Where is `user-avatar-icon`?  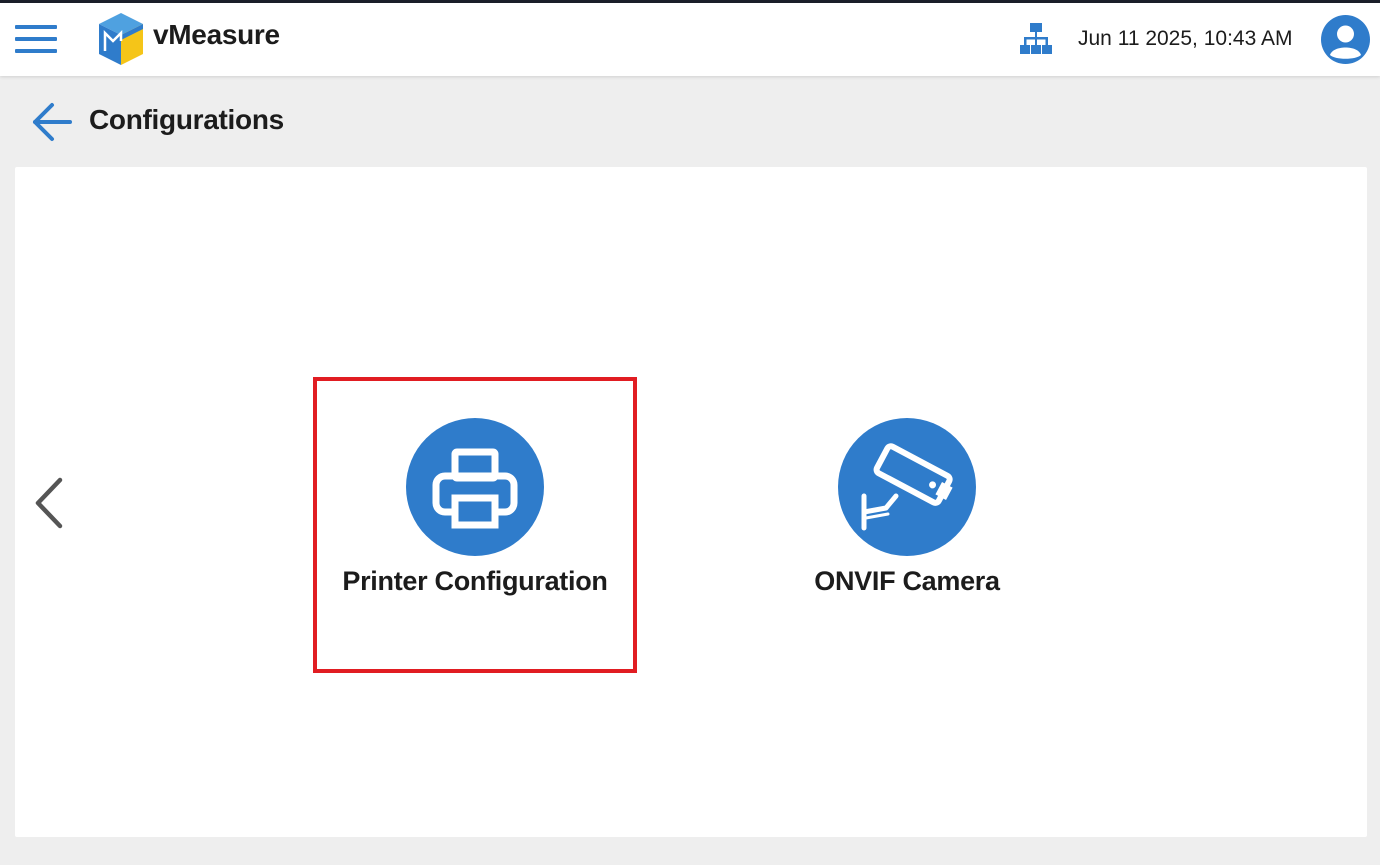
user-avatar-icon is located at coordinates (1345, 39).